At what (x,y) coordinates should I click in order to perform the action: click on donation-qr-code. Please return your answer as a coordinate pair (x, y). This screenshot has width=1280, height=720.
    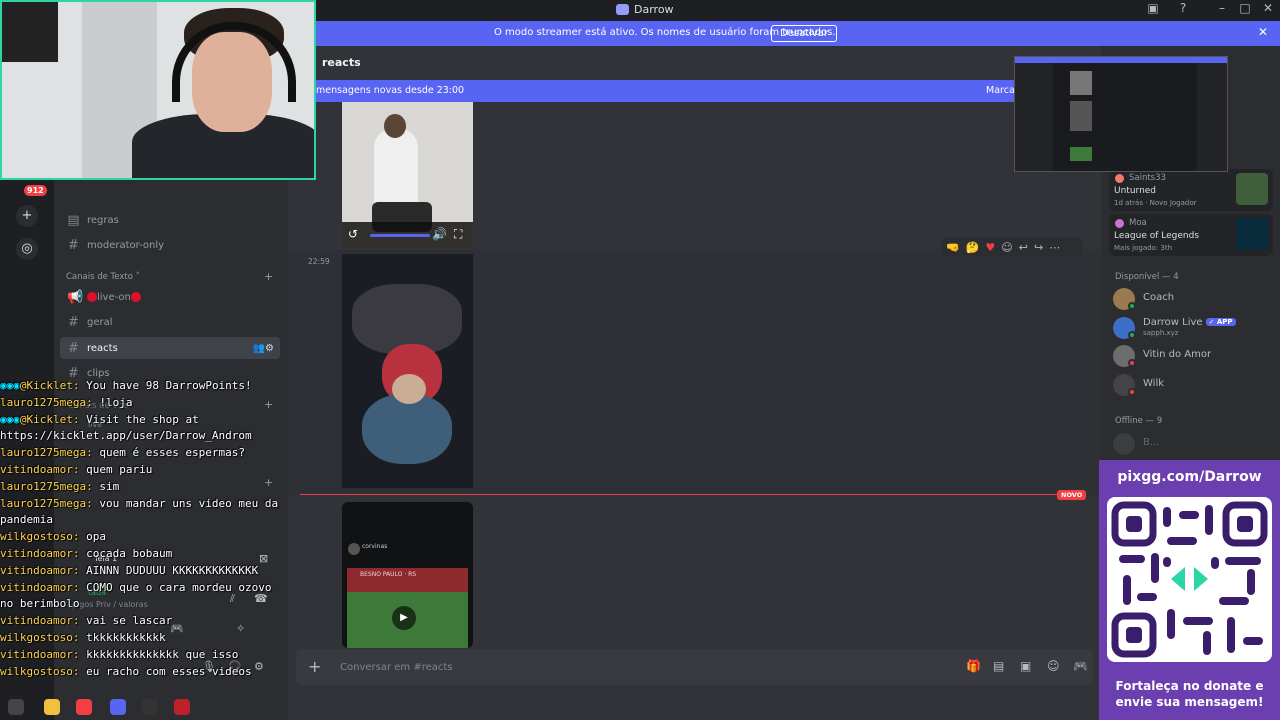
    Looking at the image, I should click on (1189, 579).